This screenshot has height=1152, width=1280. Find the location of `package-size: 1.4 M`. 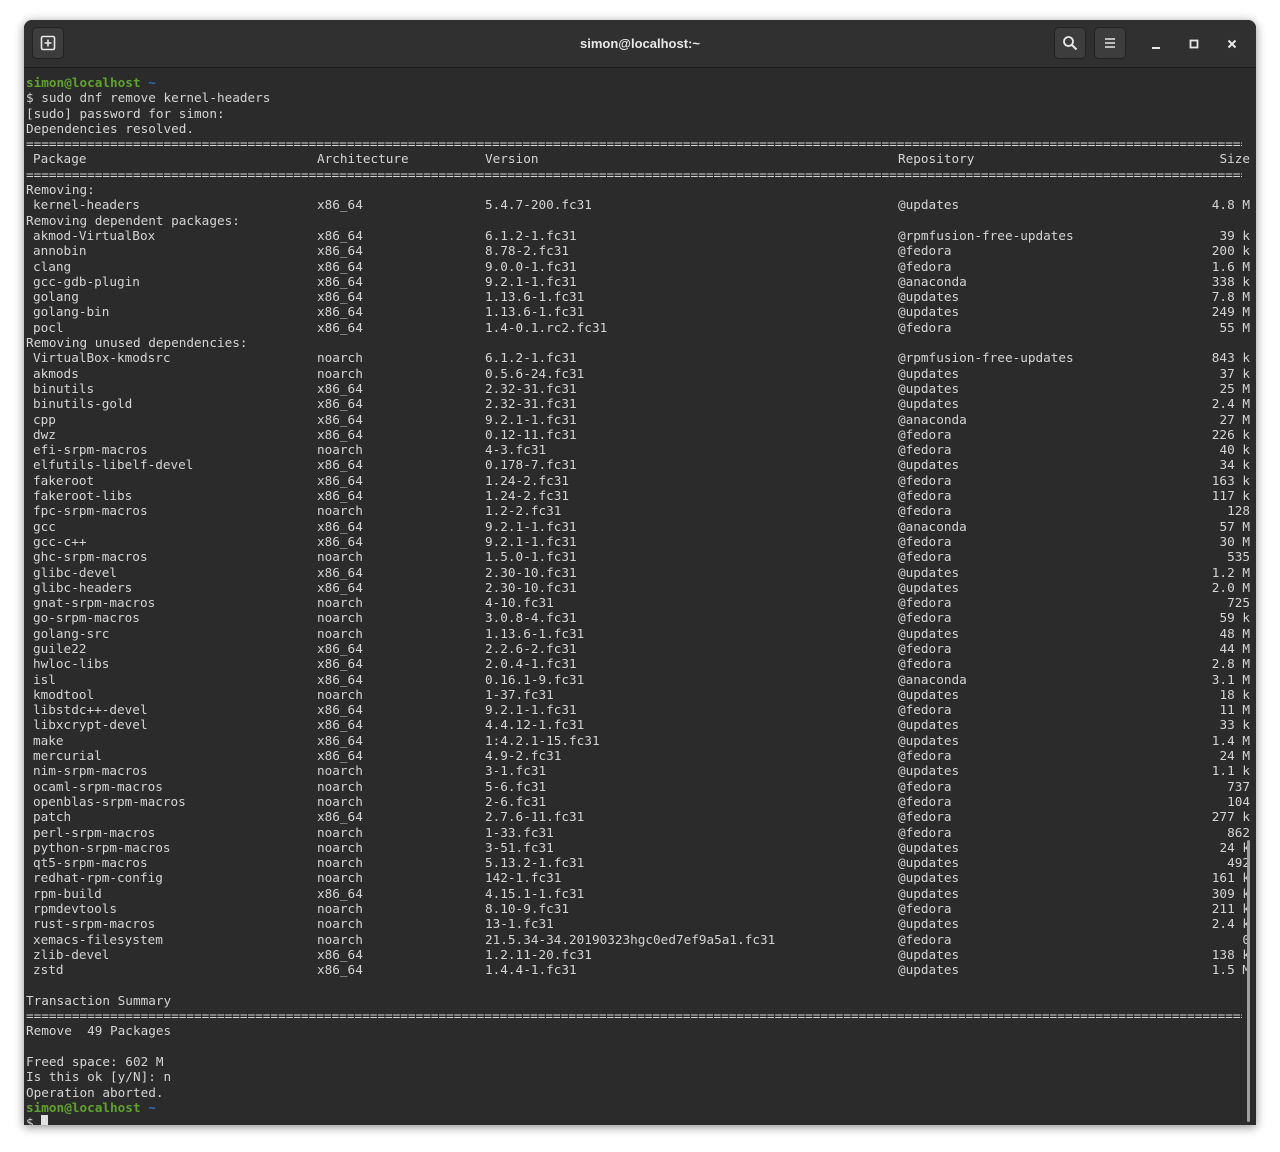

package-size: 1.4 M is located at coordinates (1230, 740).